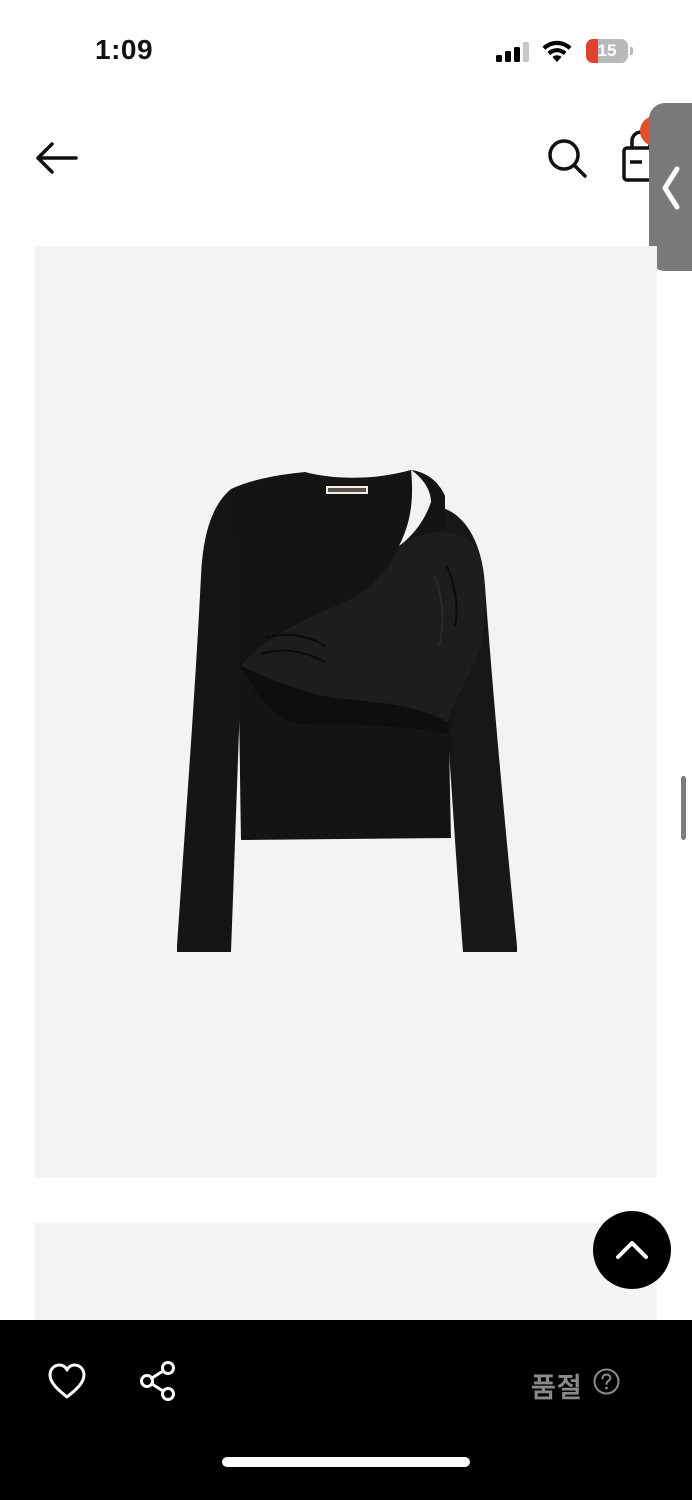  Describe the element at coordinates (67, 1382) in the screenshot. I see `heart-icon` at that location.